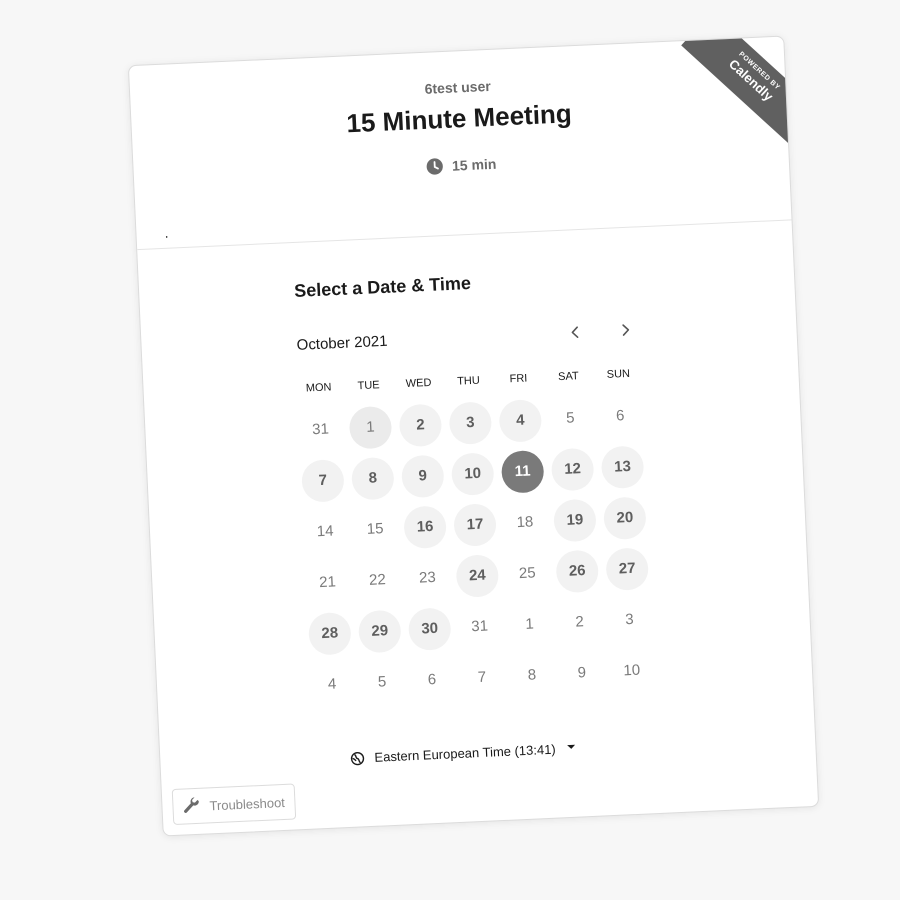 This screenshot has height=900, width=900. I want to click on calendar-day: 27, so click(627, 568).